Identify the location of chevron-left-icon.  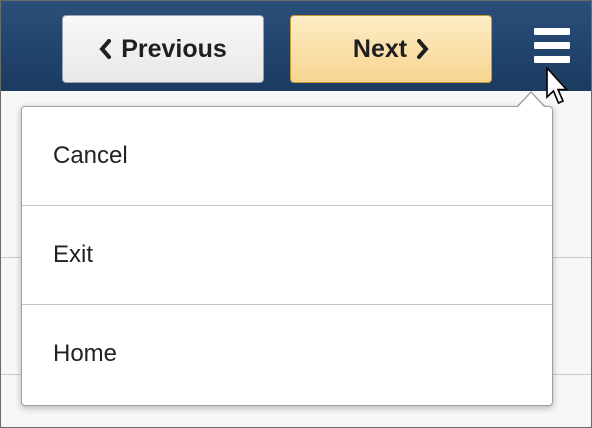
(105, 49).